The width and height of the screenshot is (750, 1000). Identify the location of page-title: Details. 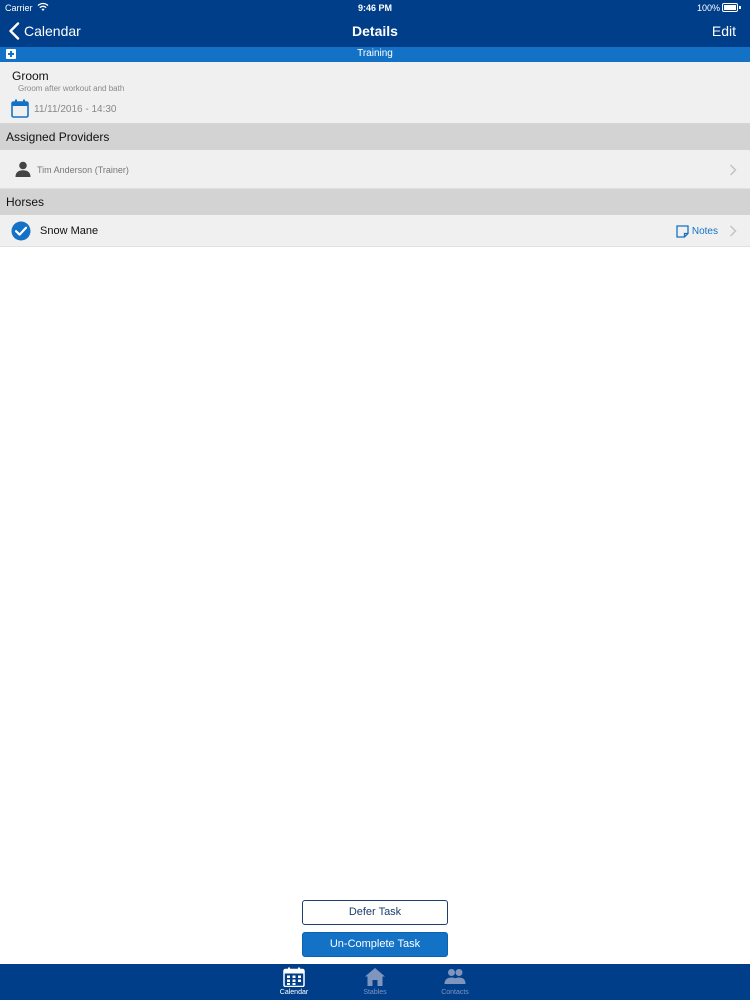
(375, 31).